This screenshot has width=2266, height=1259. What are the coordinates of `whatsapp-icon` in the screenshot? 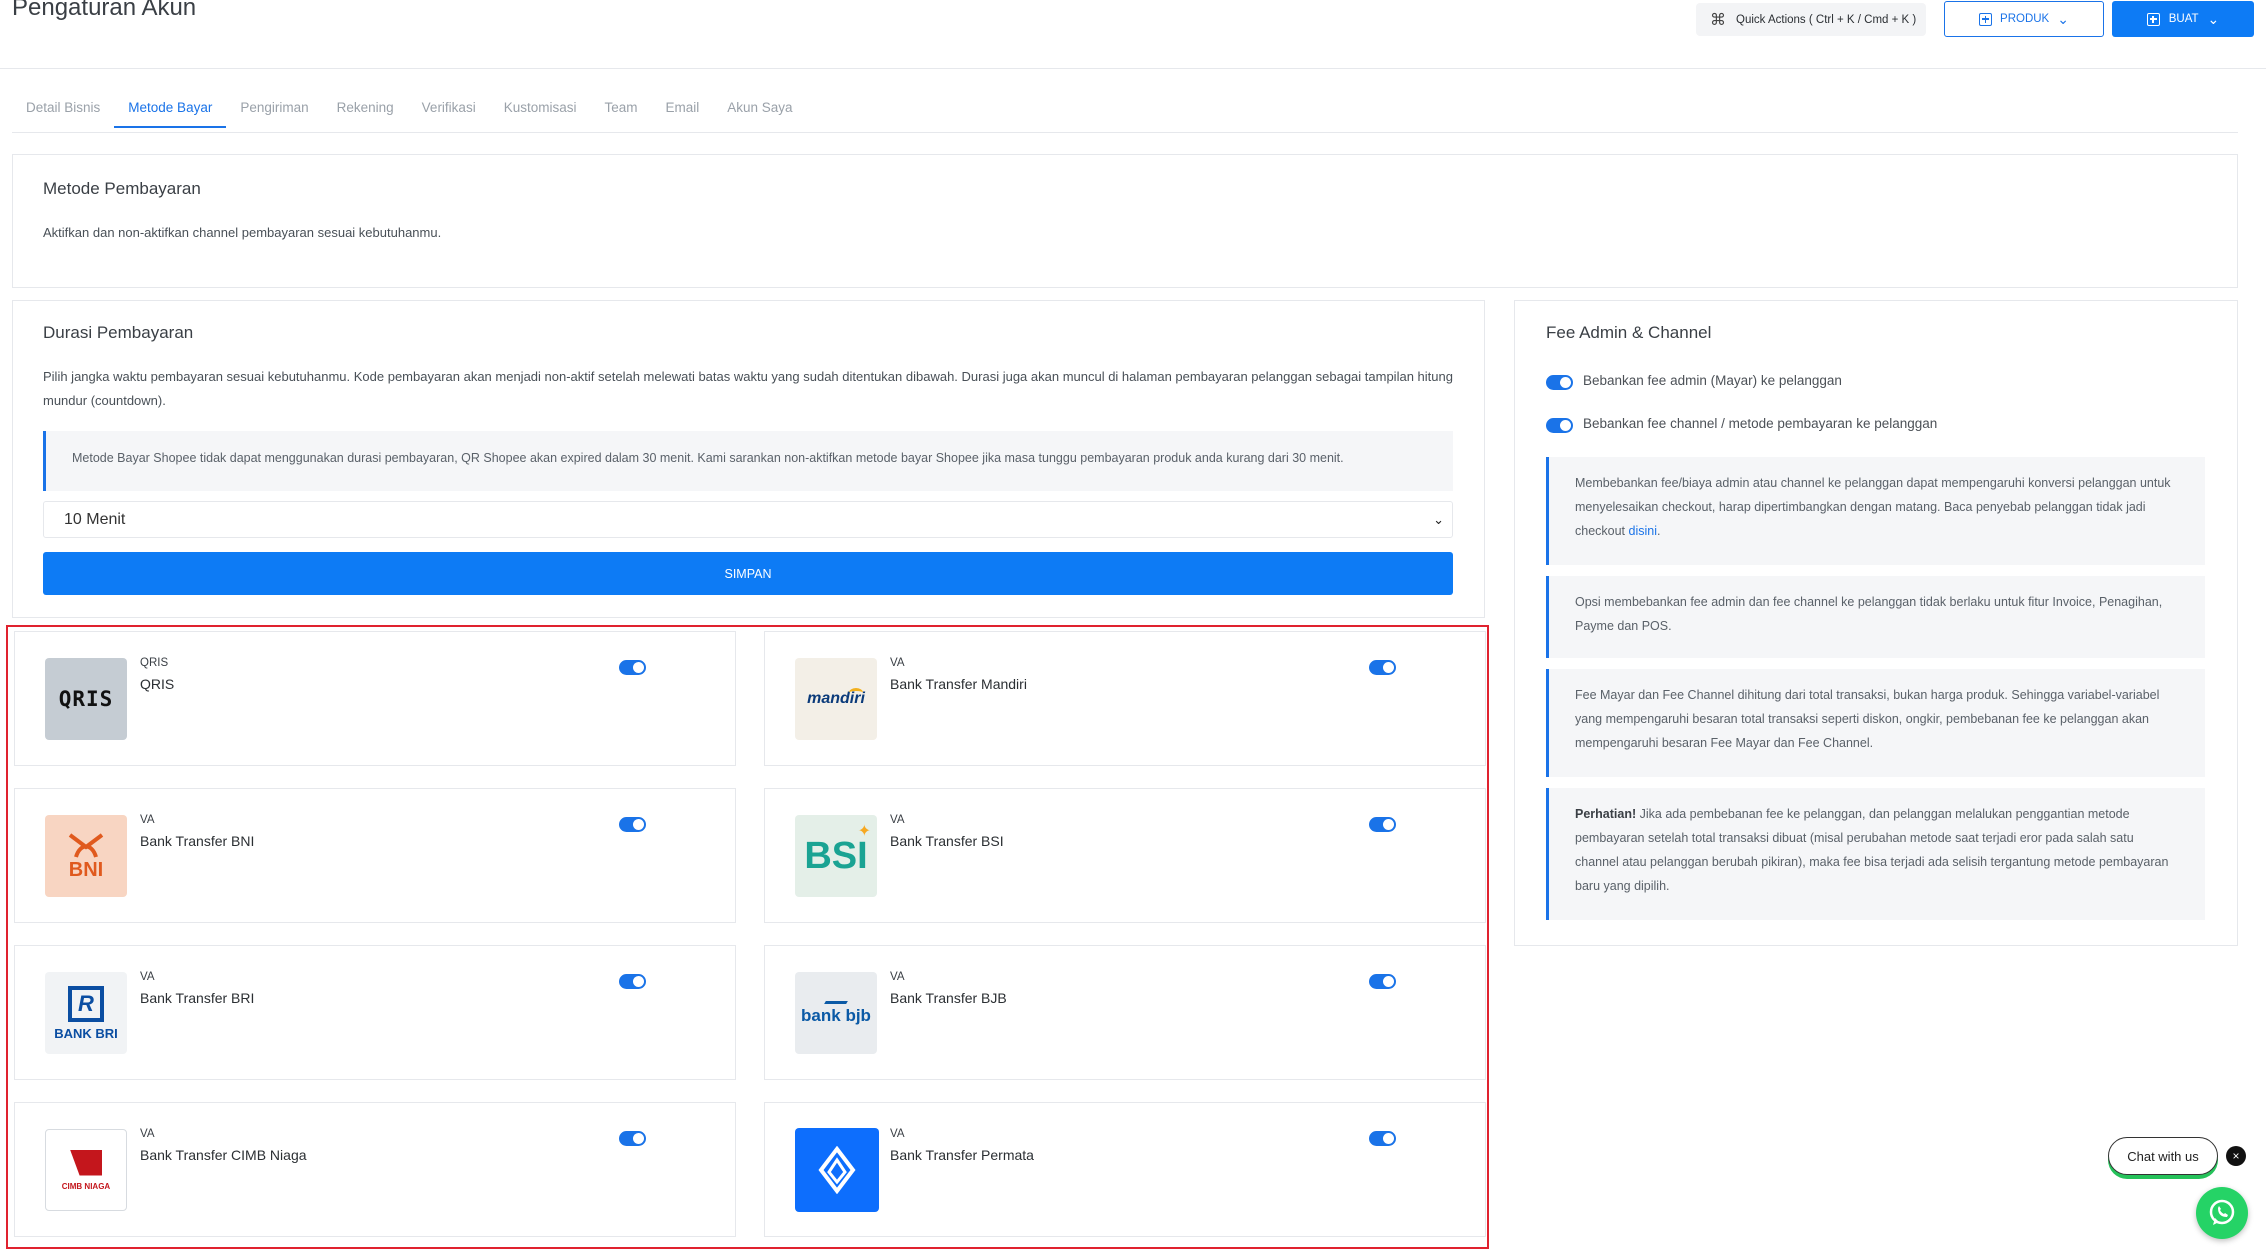 It's located at (2222, 1212).